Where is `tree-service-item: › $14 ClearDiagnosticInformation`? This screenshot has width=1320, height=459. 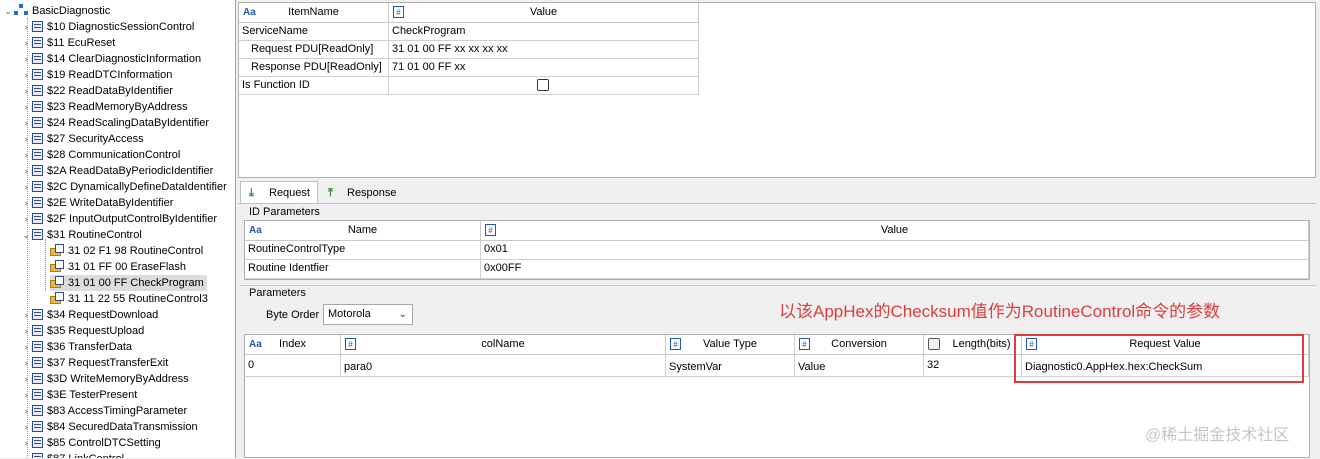
tree-service-item: › $14 ClearDiagnosticInformation is located at coordinates (110, 59).